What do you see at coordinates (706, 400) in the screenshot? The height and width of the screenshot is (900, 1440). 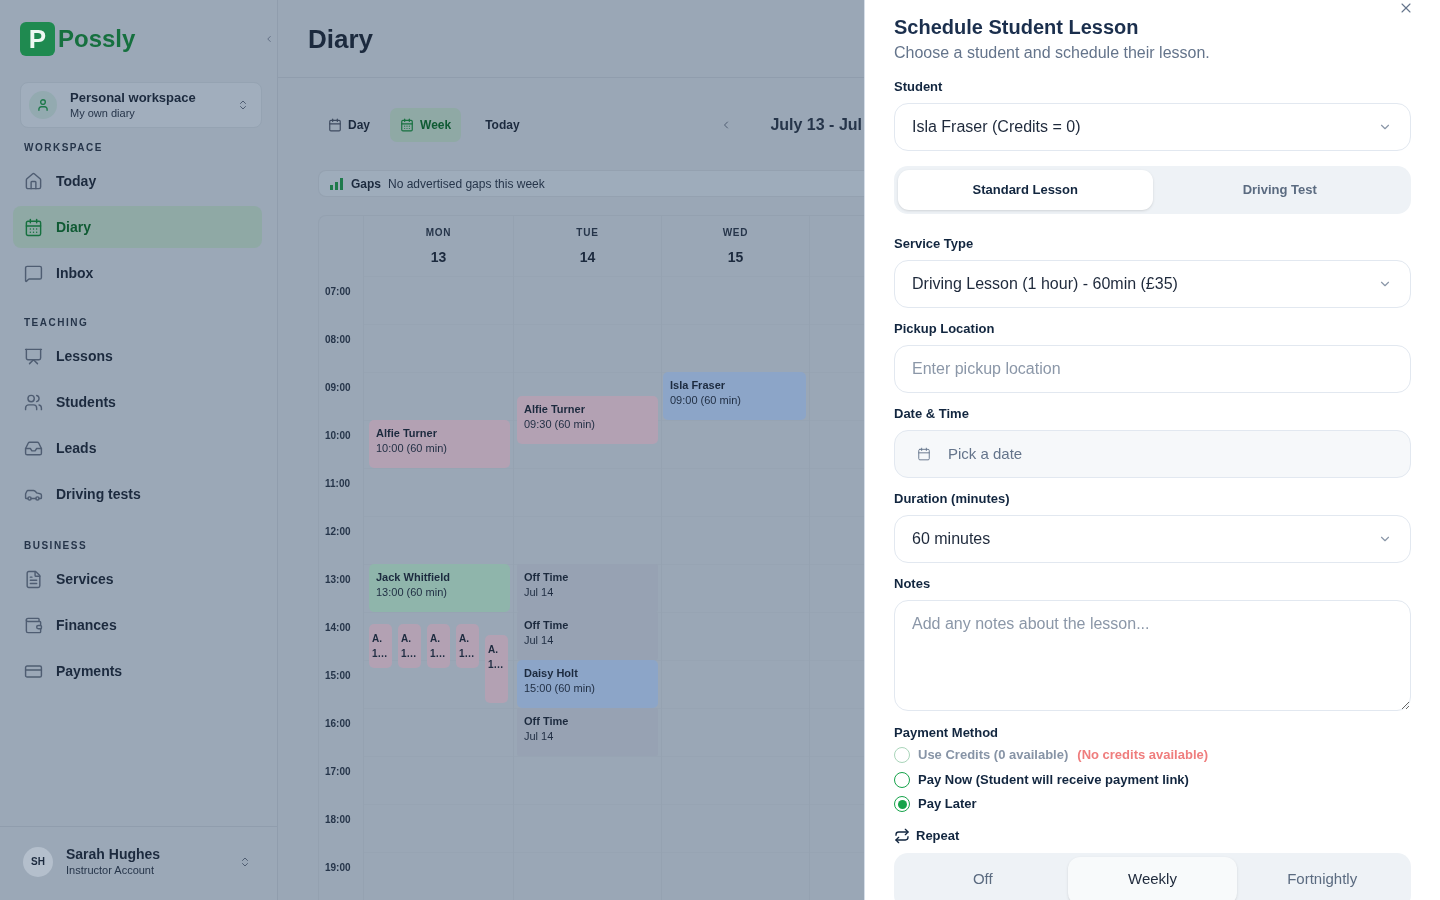 I see `event-time: 09:00 (60 min)` at bounding box center [706, 400].